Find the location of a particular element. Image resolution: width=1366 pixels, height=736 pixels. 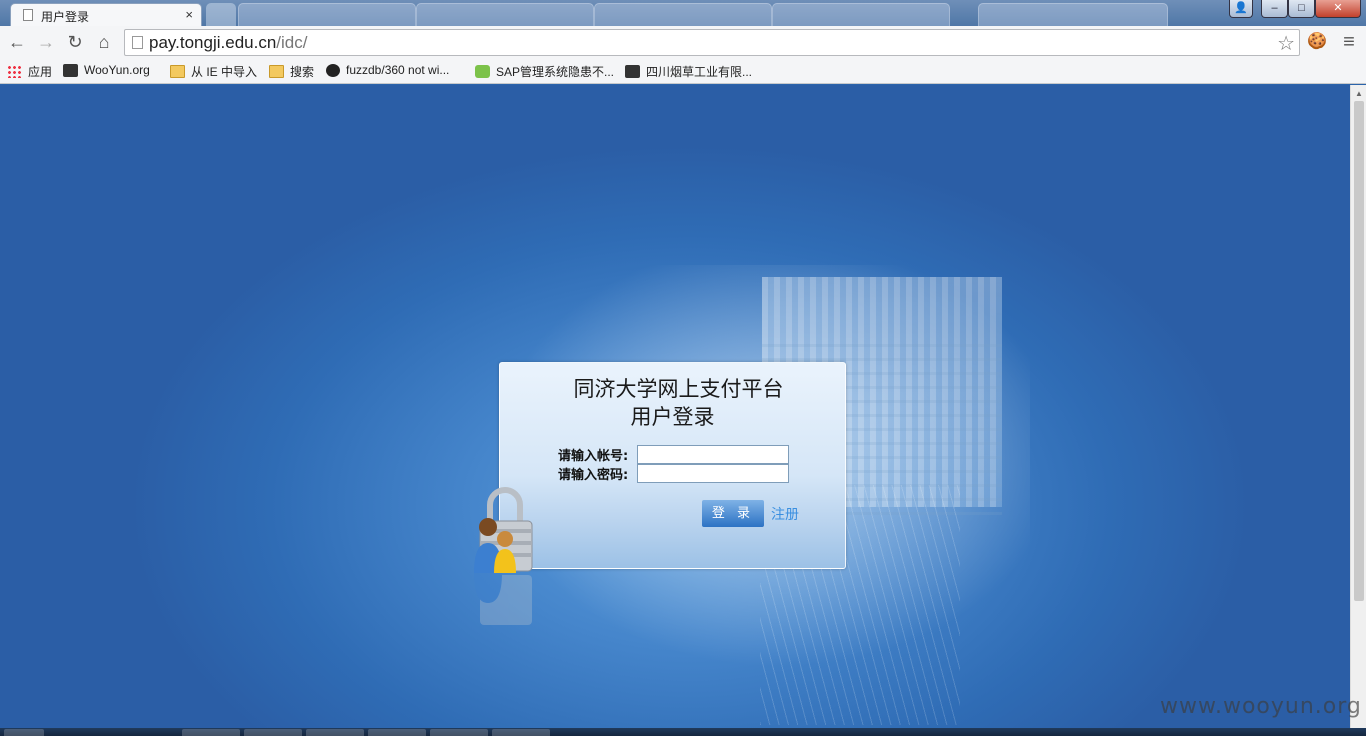

vertical-scrollbar: ▲ is located at coordinates (1358, 406).